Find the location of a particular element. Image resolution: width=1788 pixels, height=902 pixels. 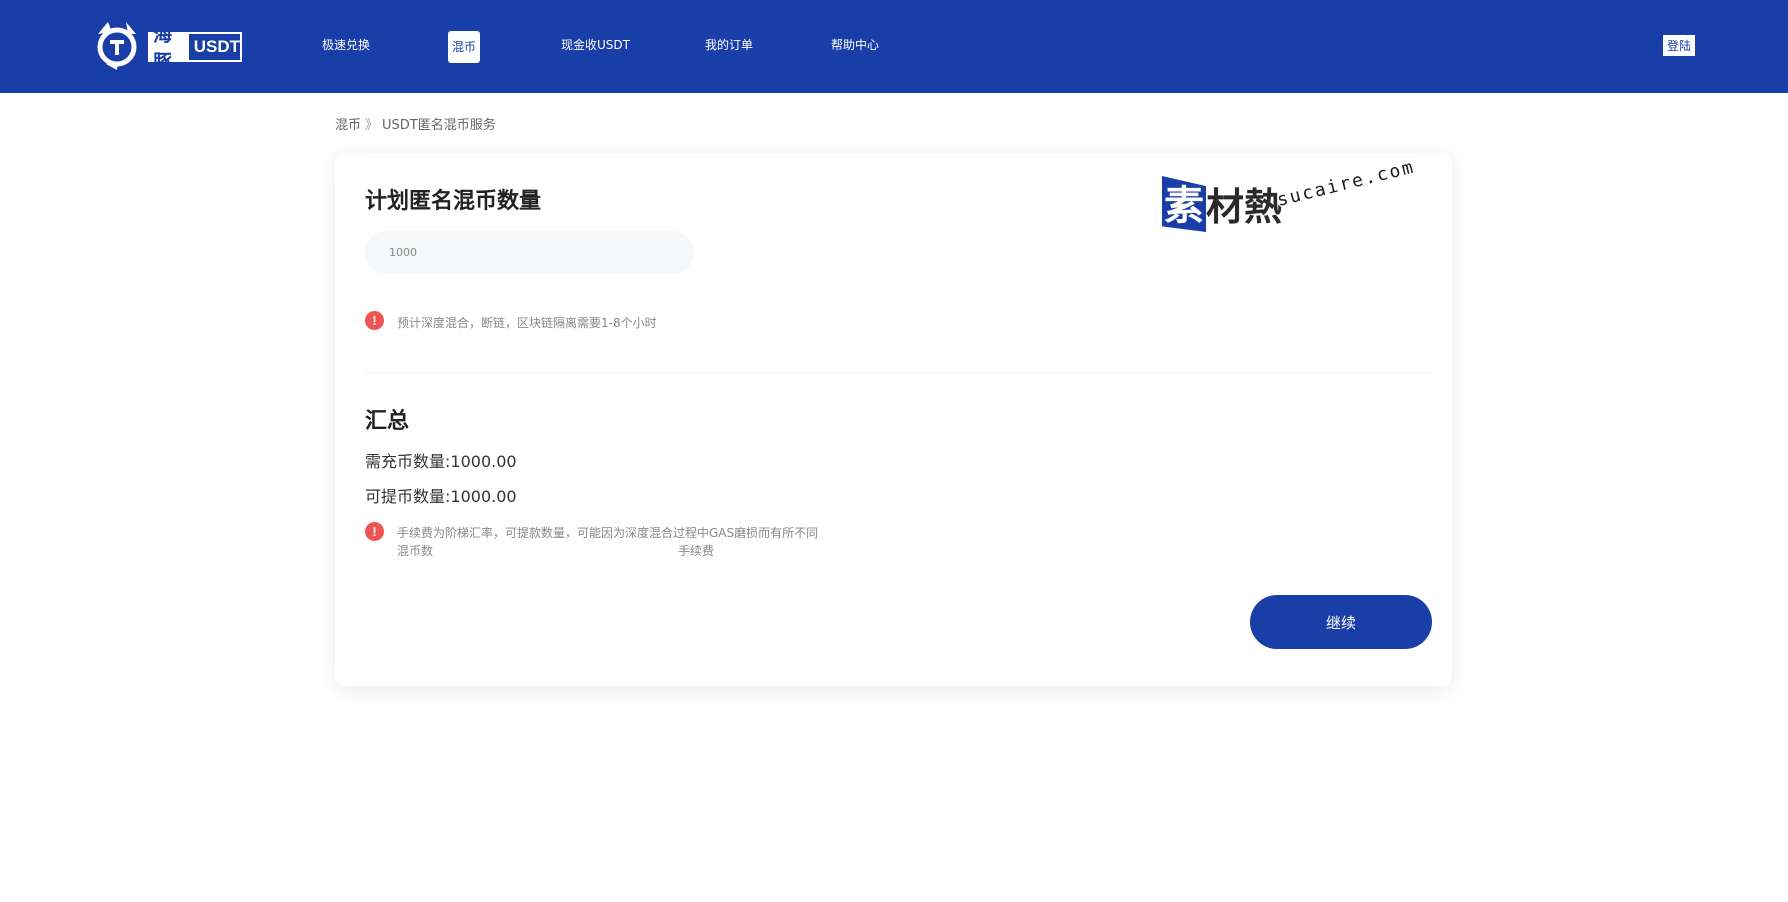

fee-note-mix-label: 混币数 is located at coordinates (415, 551).